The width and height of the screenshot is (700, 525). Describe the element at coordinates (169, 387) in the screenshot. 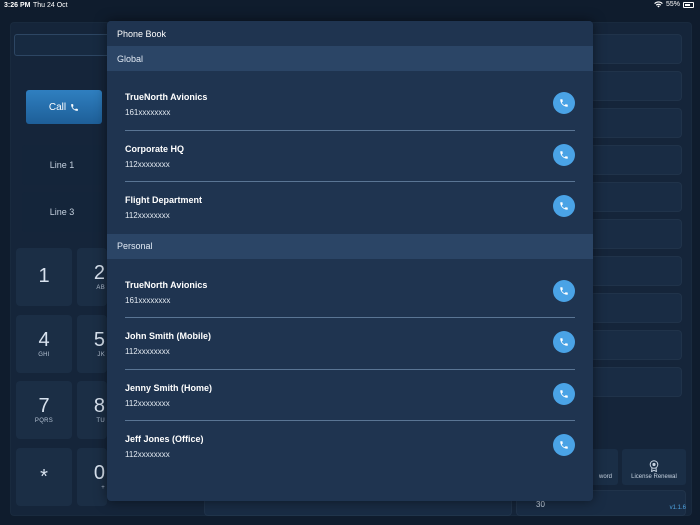

I see `contact-name: Jenny Smith (Home)` at that location.